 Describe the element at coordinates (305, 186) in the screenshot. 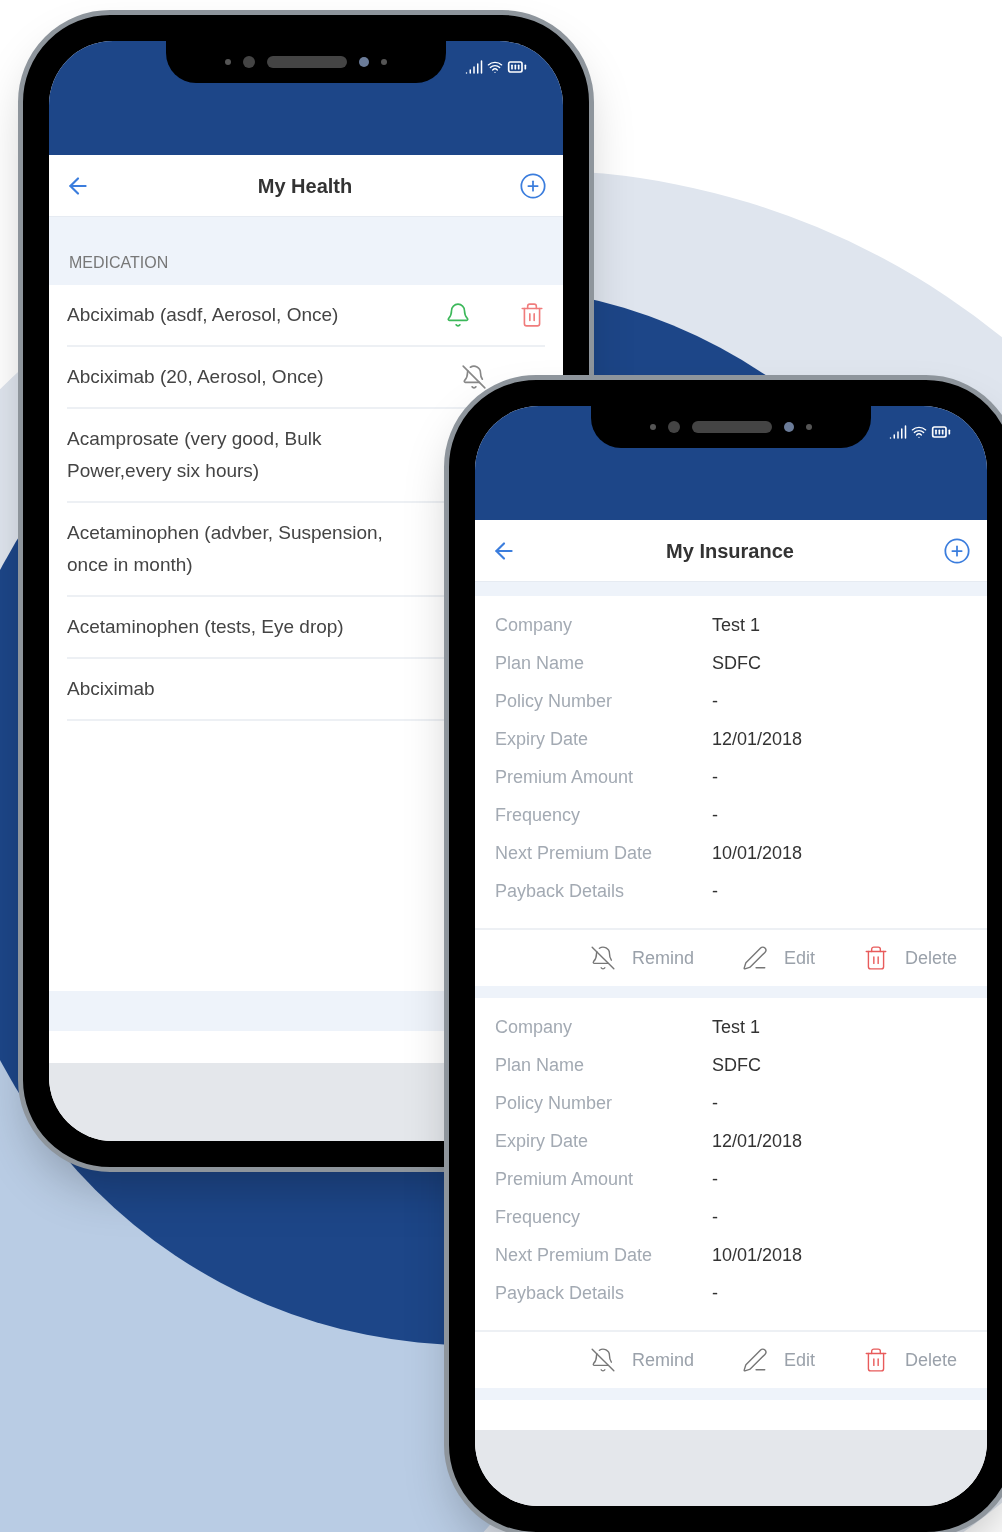

I see `screen-title: My Health` at that location.